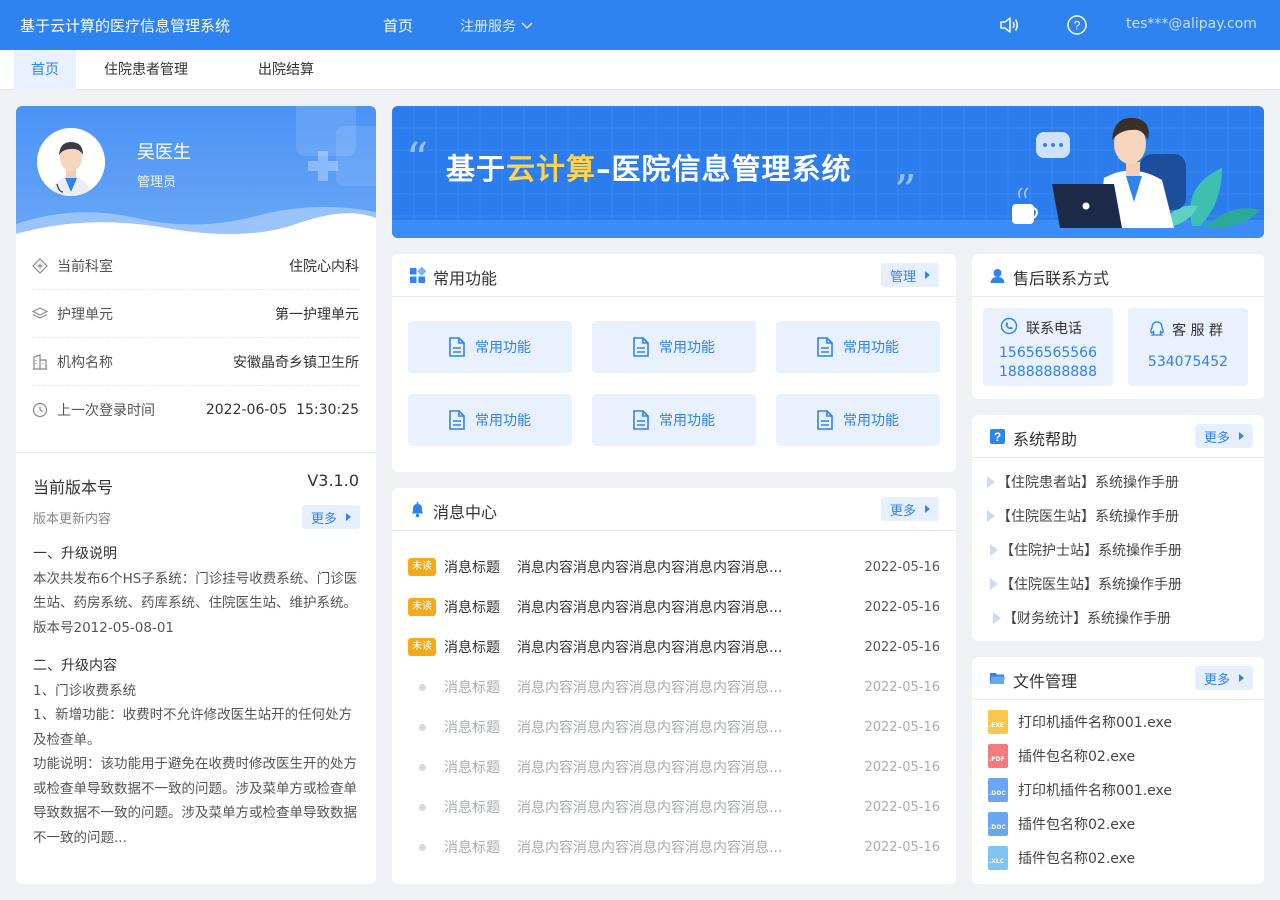 Image resolution: width=1280 pixels, height=900 pixels. I want to click on nav-home: 首页, so click(398, 25).